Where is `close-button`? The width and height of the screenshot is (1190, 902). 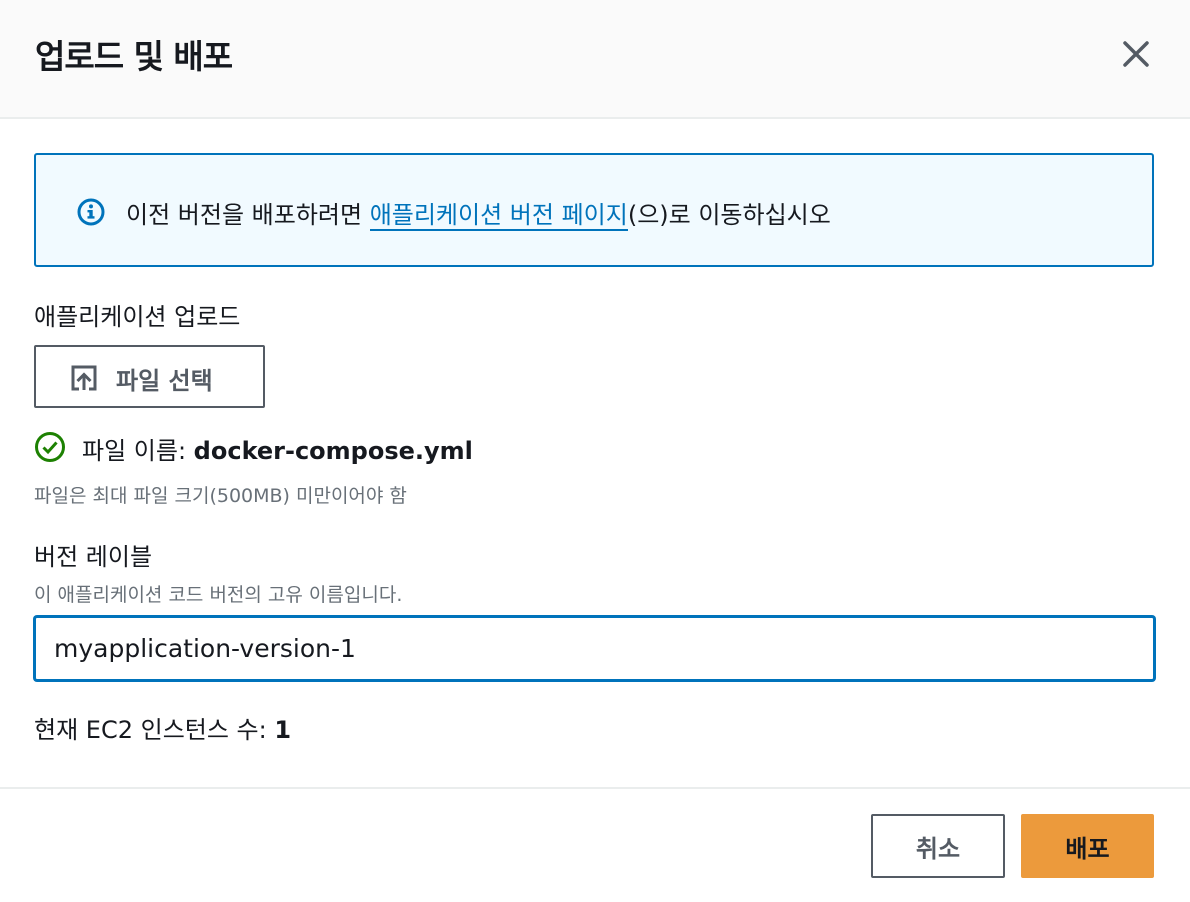
close-button is located at coordinates (1136, 54).